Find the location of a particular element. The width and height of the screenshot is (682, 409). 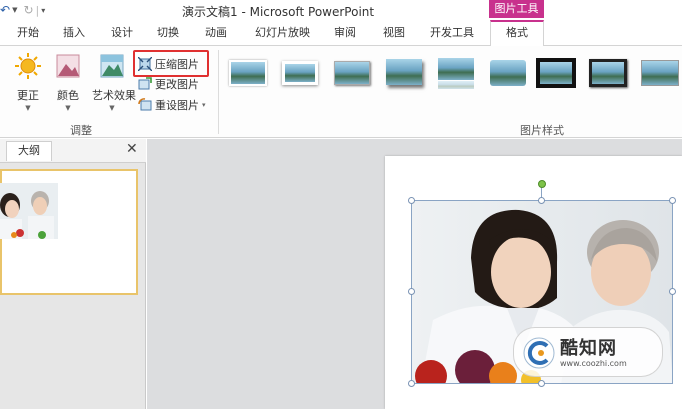

artistic-effects-button: 艺术效果 ▼ is located at coordinates (114, 82).